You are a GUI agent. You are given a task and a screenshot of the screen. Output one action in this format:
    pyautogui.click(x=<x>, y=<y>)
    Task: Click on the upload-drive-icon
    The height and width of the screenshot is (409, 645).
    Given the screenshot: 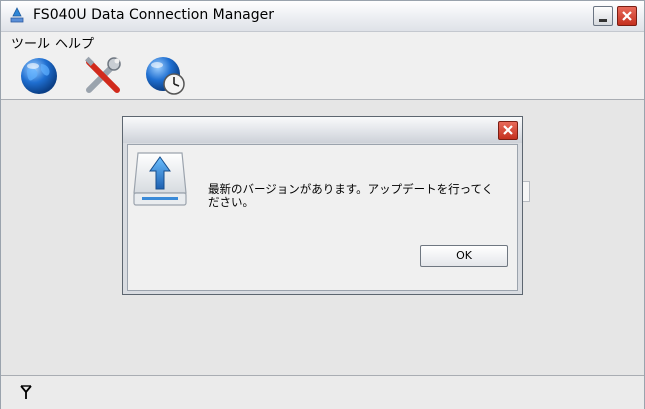 What is the action you would take?
    pyautogui.click(x=160, y=179)
    